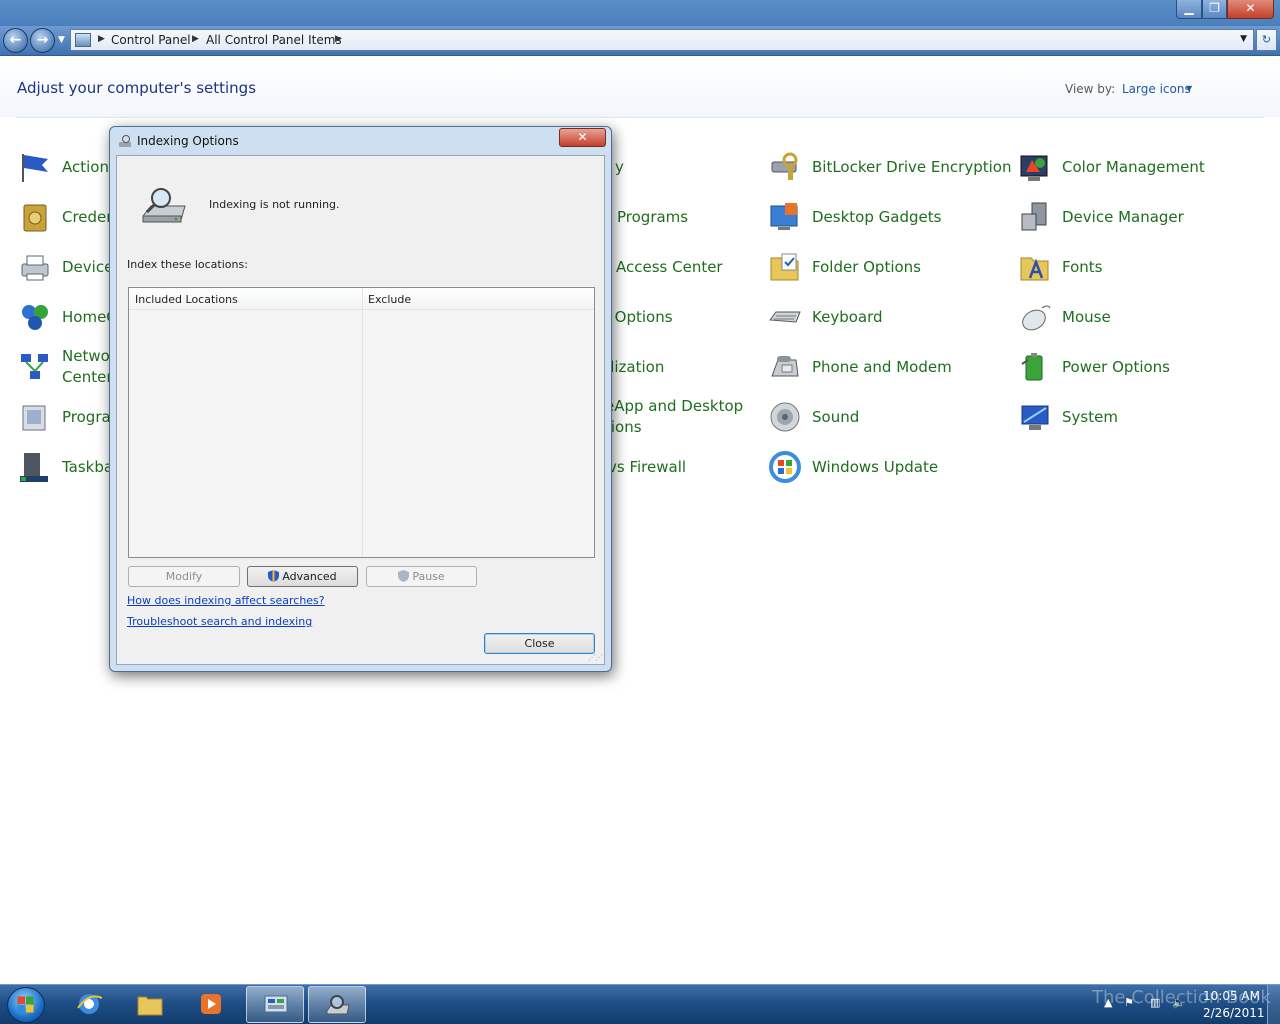 The image size is (1280, 1024). What do you see at coordinates (26, 1005) in the screenshot?
I see `start-button` at bounding box center [26, 1005].